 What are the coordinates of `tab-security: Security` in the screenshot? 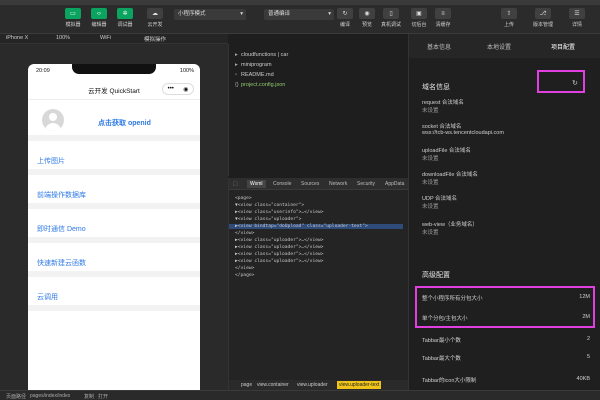 It's located at (366, 184).